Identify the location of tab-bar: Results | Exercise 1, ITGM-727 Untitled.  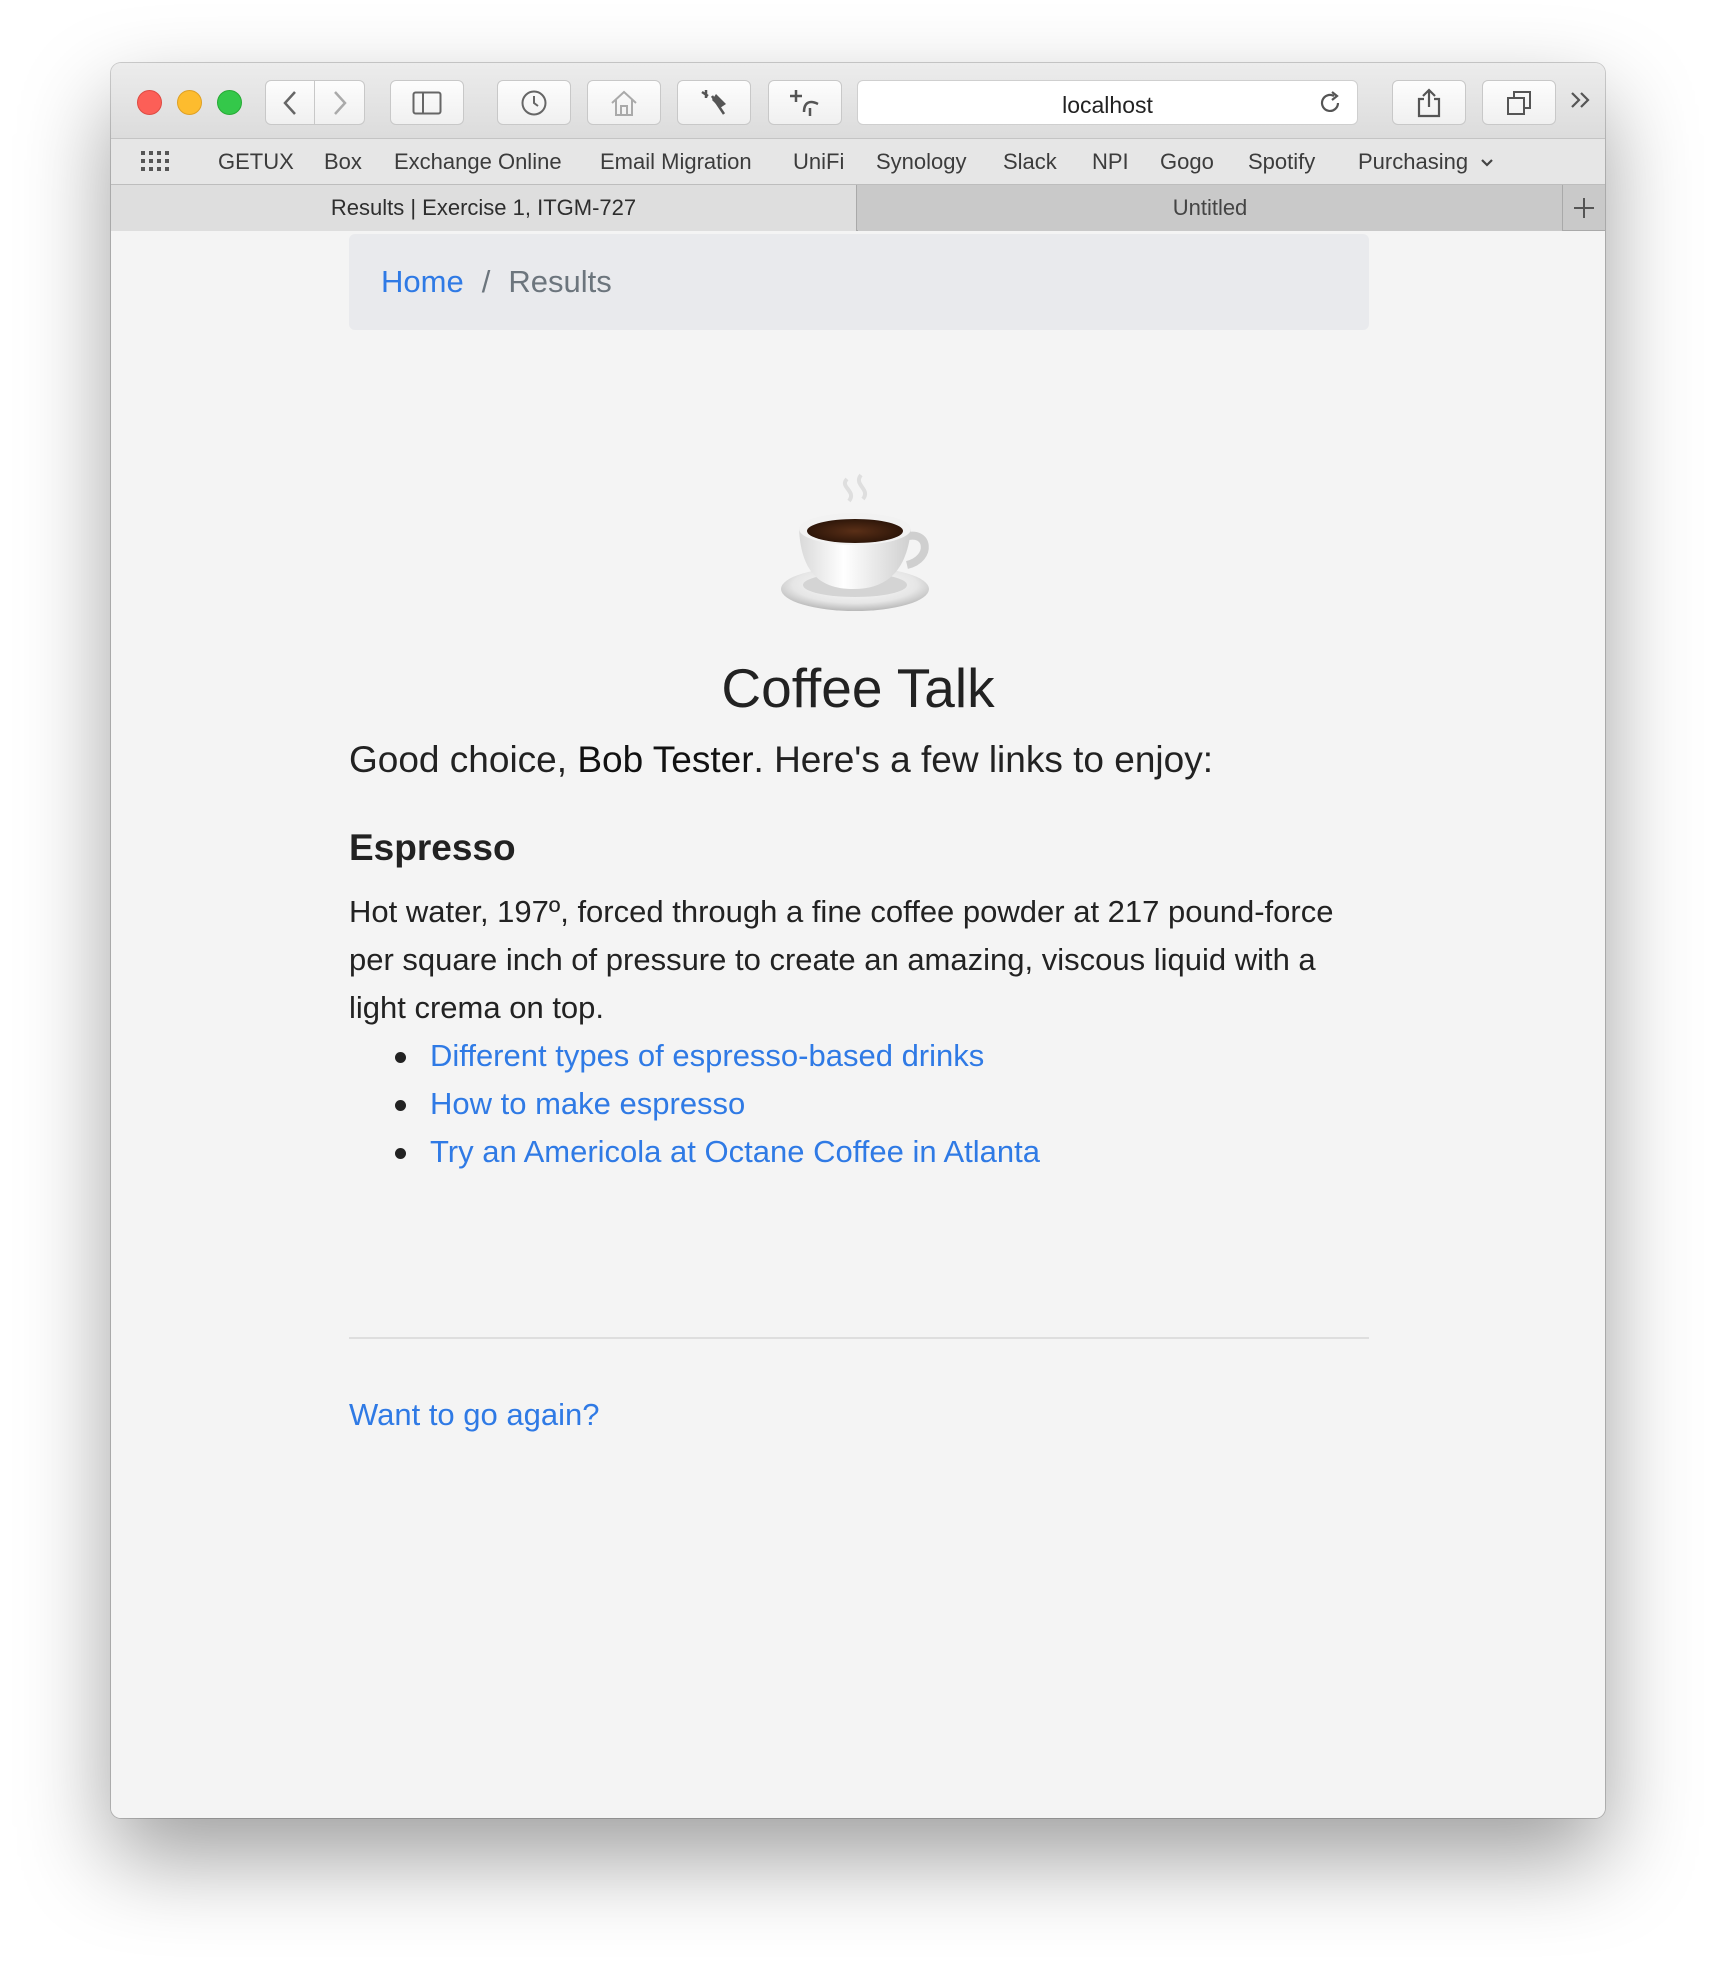
(858, 208).